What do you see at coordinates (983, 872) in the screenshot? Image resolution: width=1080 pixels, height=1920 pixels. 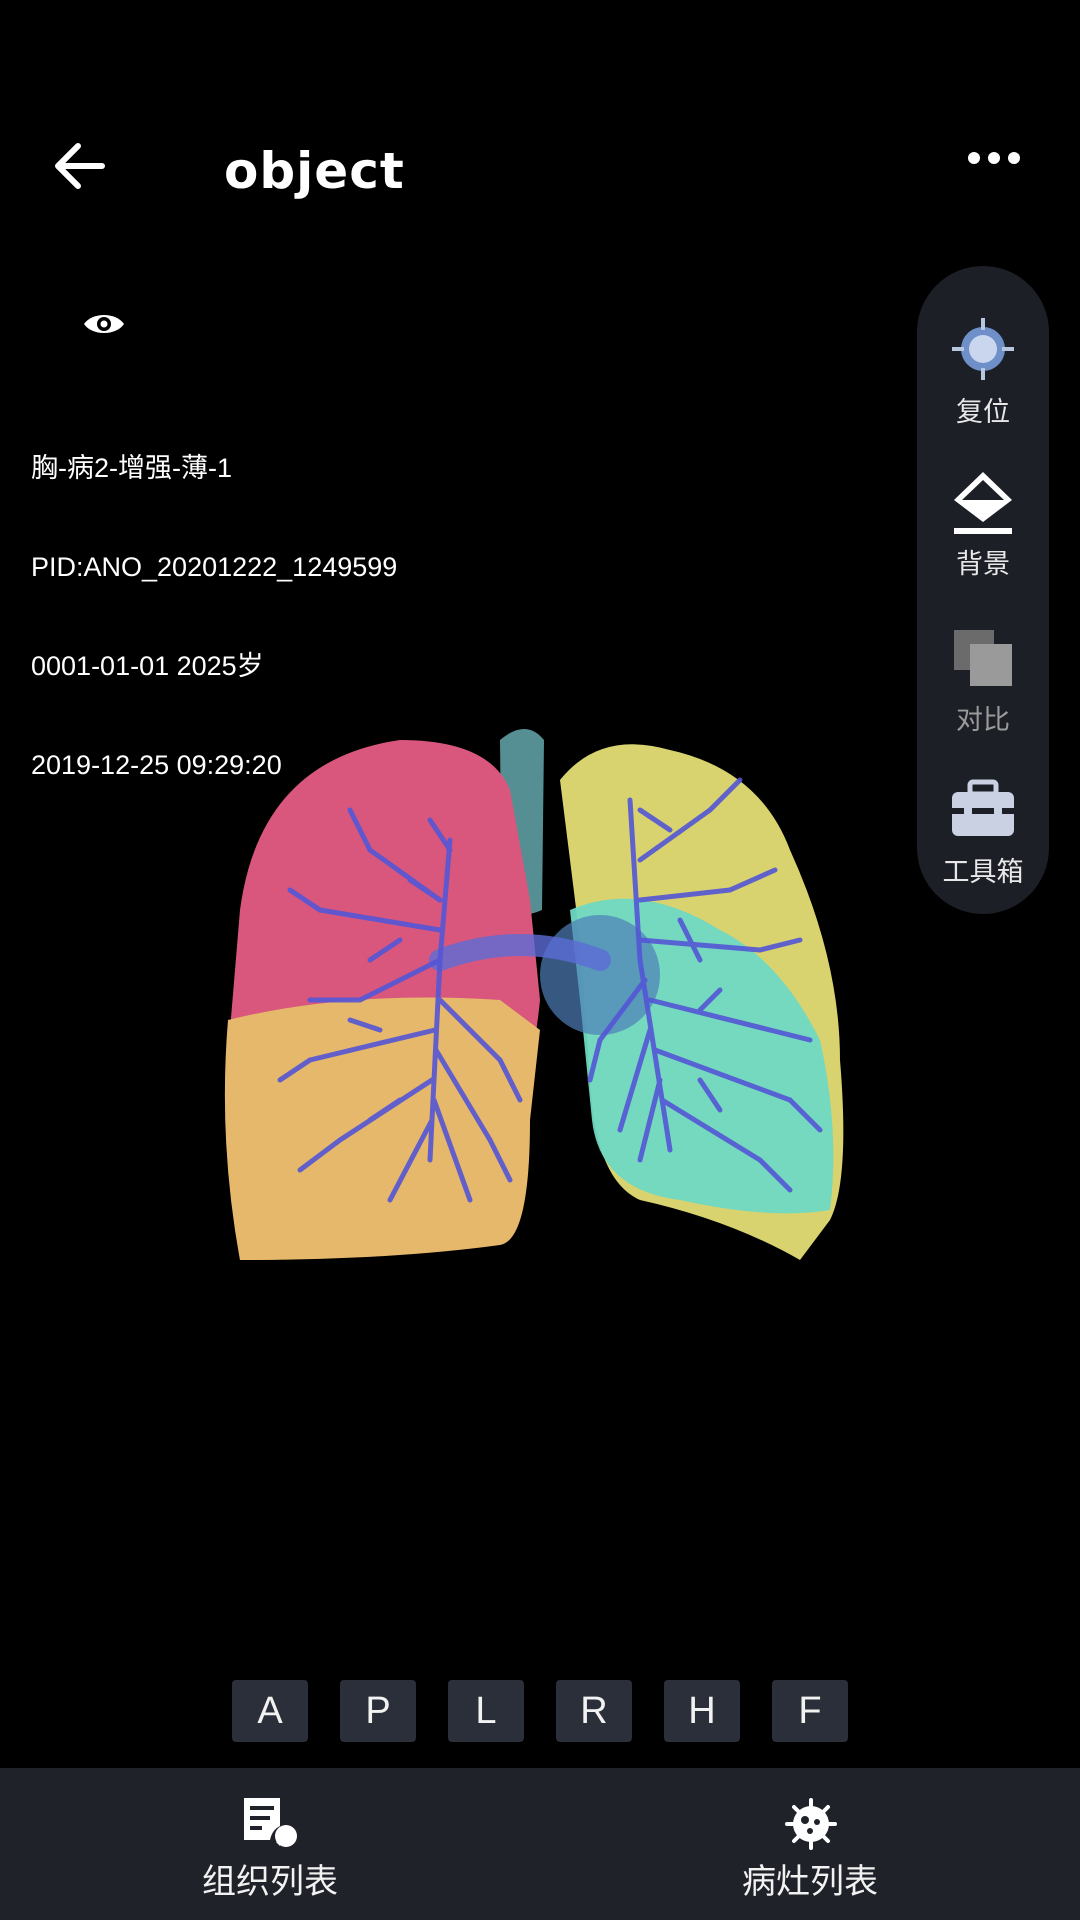 I see `toolbox-label: 工具箱` at bounding box center [983, 872].